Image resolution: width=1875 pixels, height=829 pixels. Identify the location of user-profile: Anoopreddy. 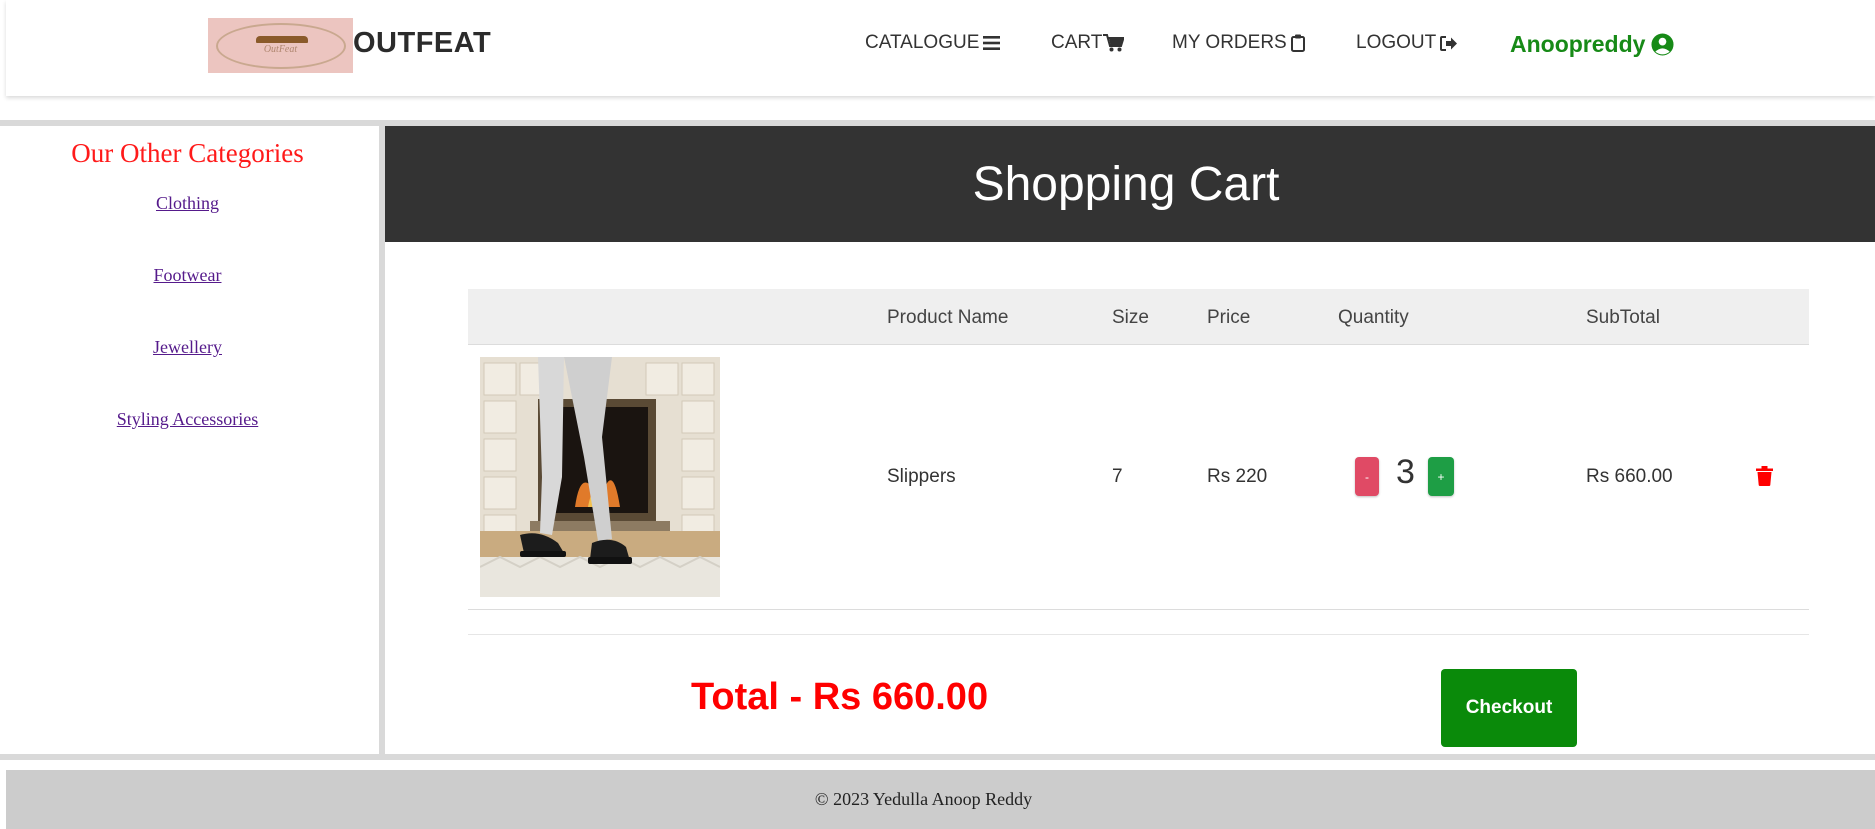
(1592, 44).